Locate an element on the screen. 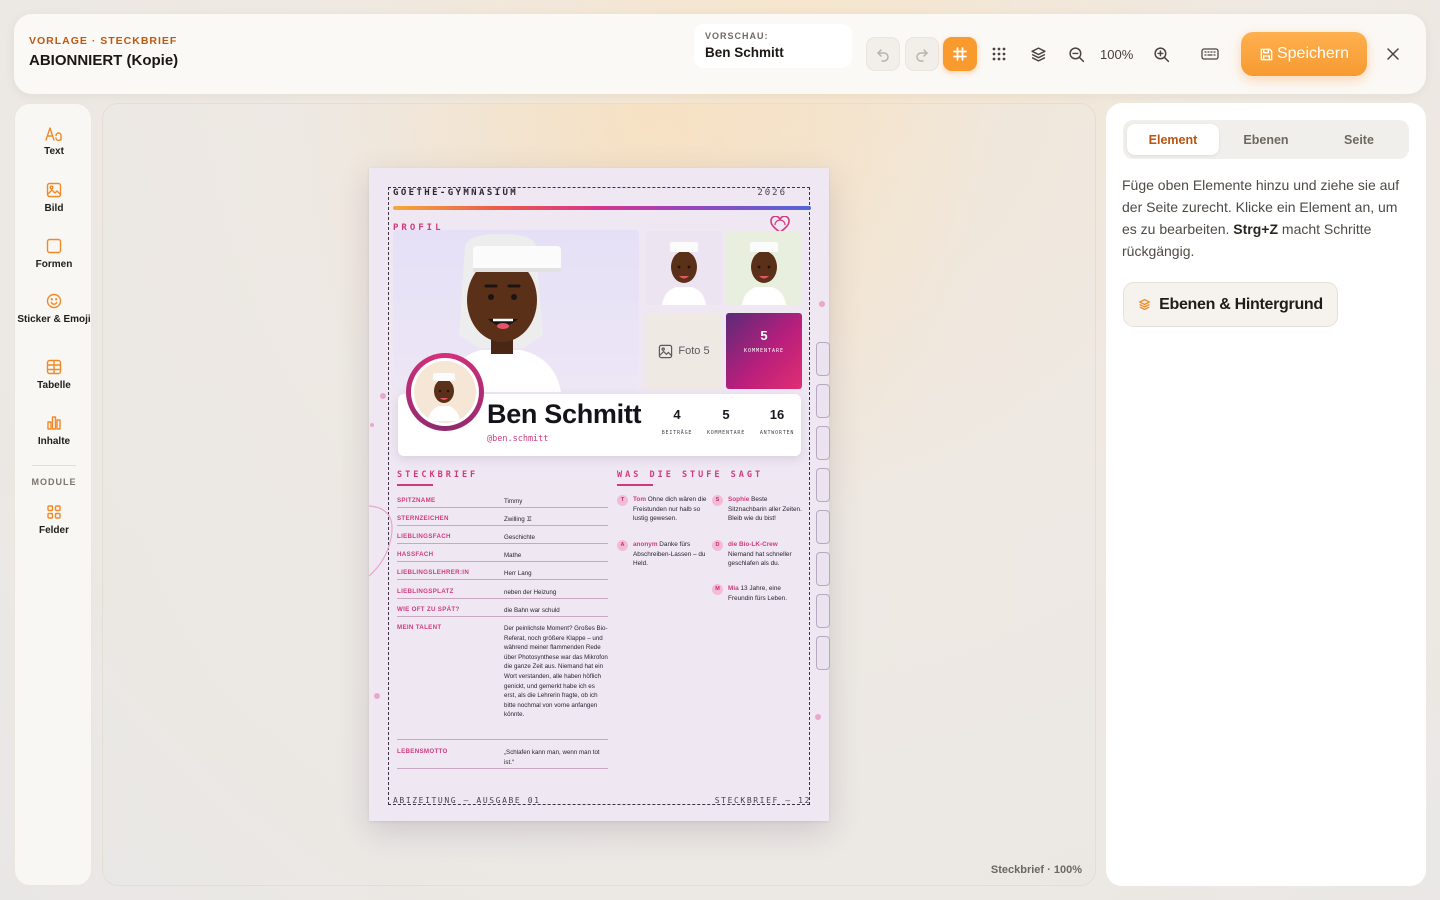 The image size is (1440, 900). tool-sticker-emoji: Sticker & Emoji is located at coordinates (54, 309).